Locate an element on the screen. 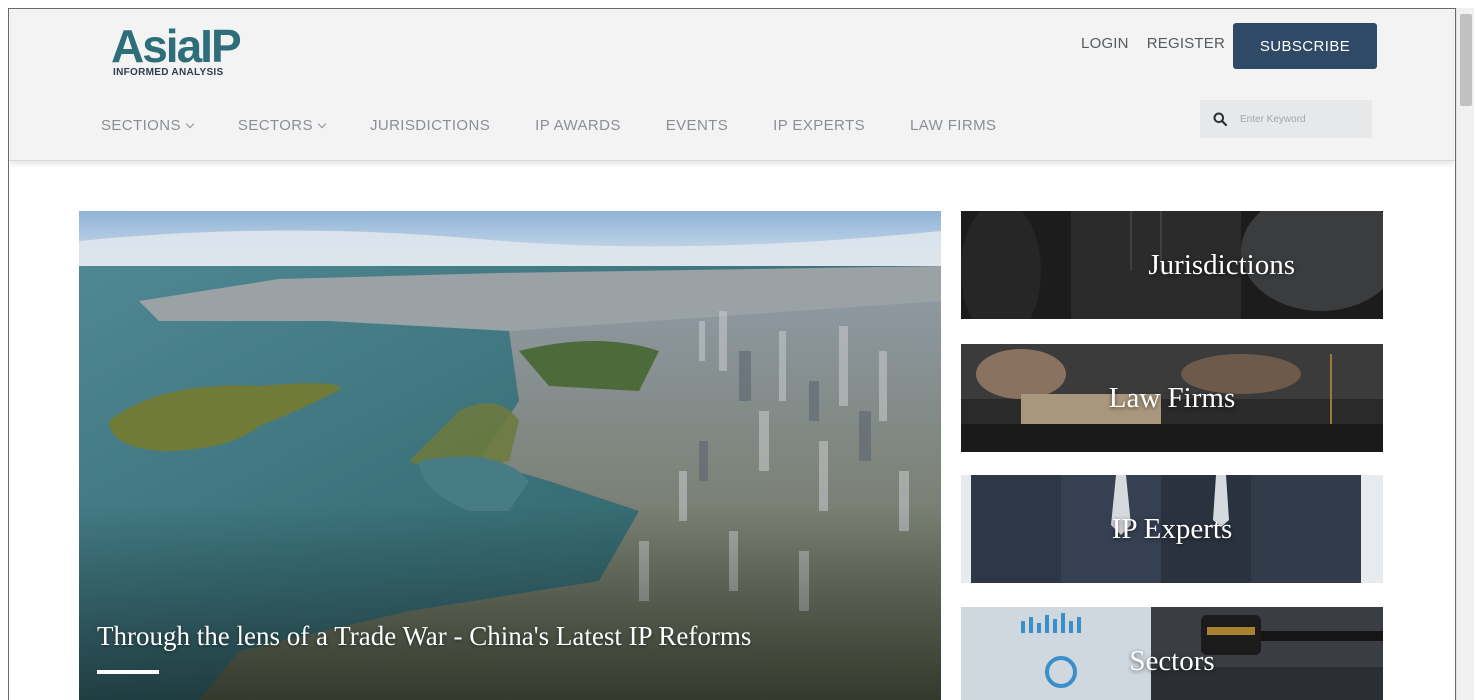  nav-item-ip-experts: IP EXPERTS is located at coordinates (819, 125).